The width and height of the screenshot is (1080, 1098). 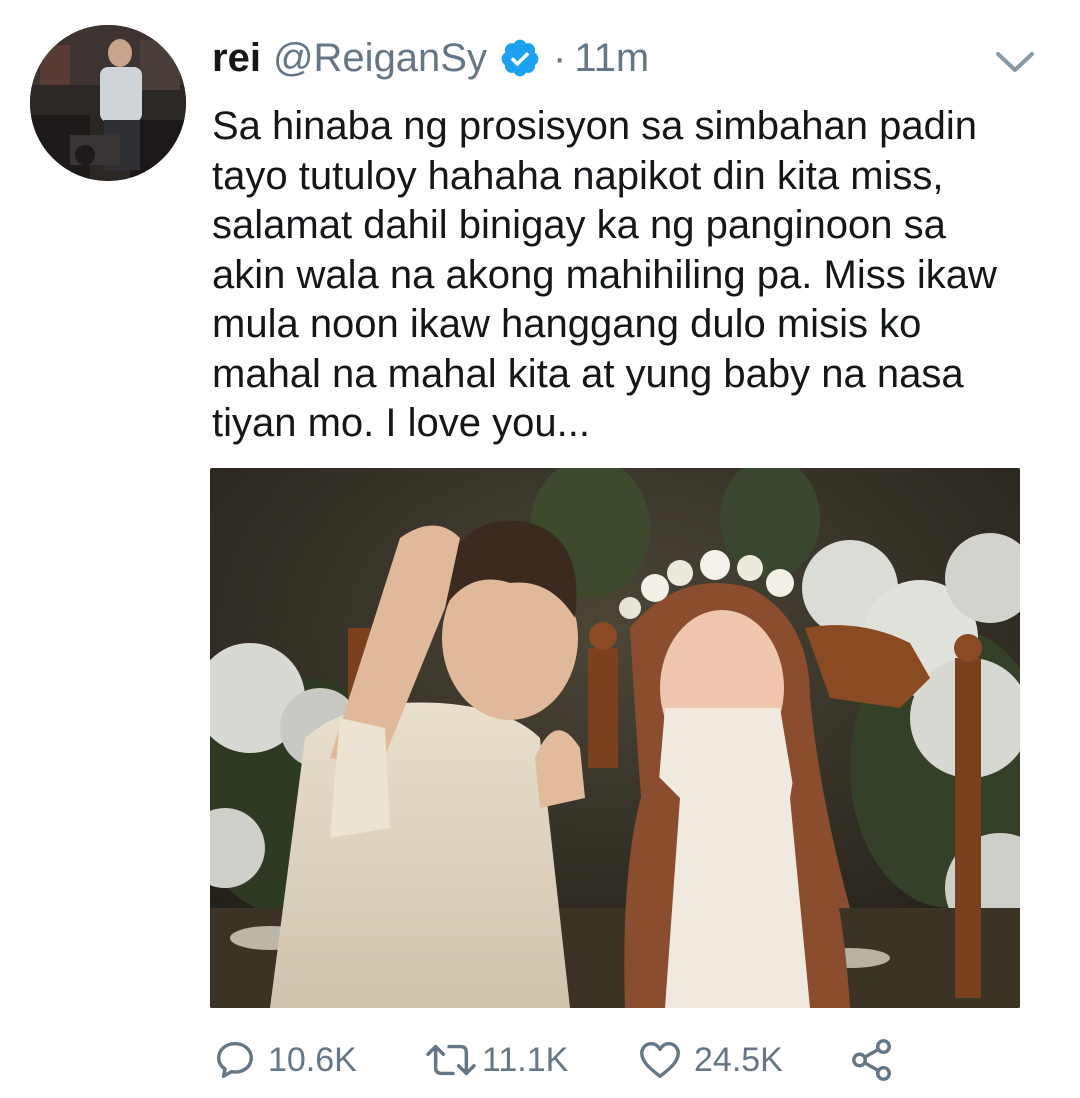 I want to click on user-handle: @ReiganSy, so click(x=380, y=58).